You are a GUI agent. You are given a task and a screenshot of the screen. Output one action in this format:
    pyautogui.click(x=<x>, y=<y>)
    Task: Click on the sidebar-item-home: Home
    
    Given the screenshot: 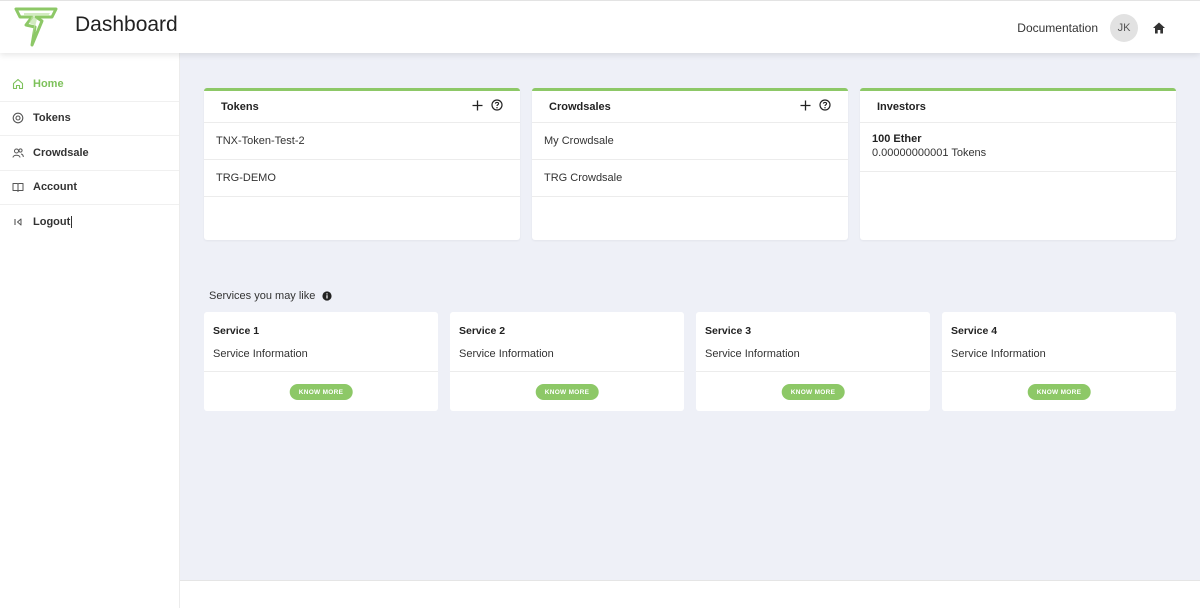 What is the action you would take?
    pyautogui.click(x=89, y=84)
    